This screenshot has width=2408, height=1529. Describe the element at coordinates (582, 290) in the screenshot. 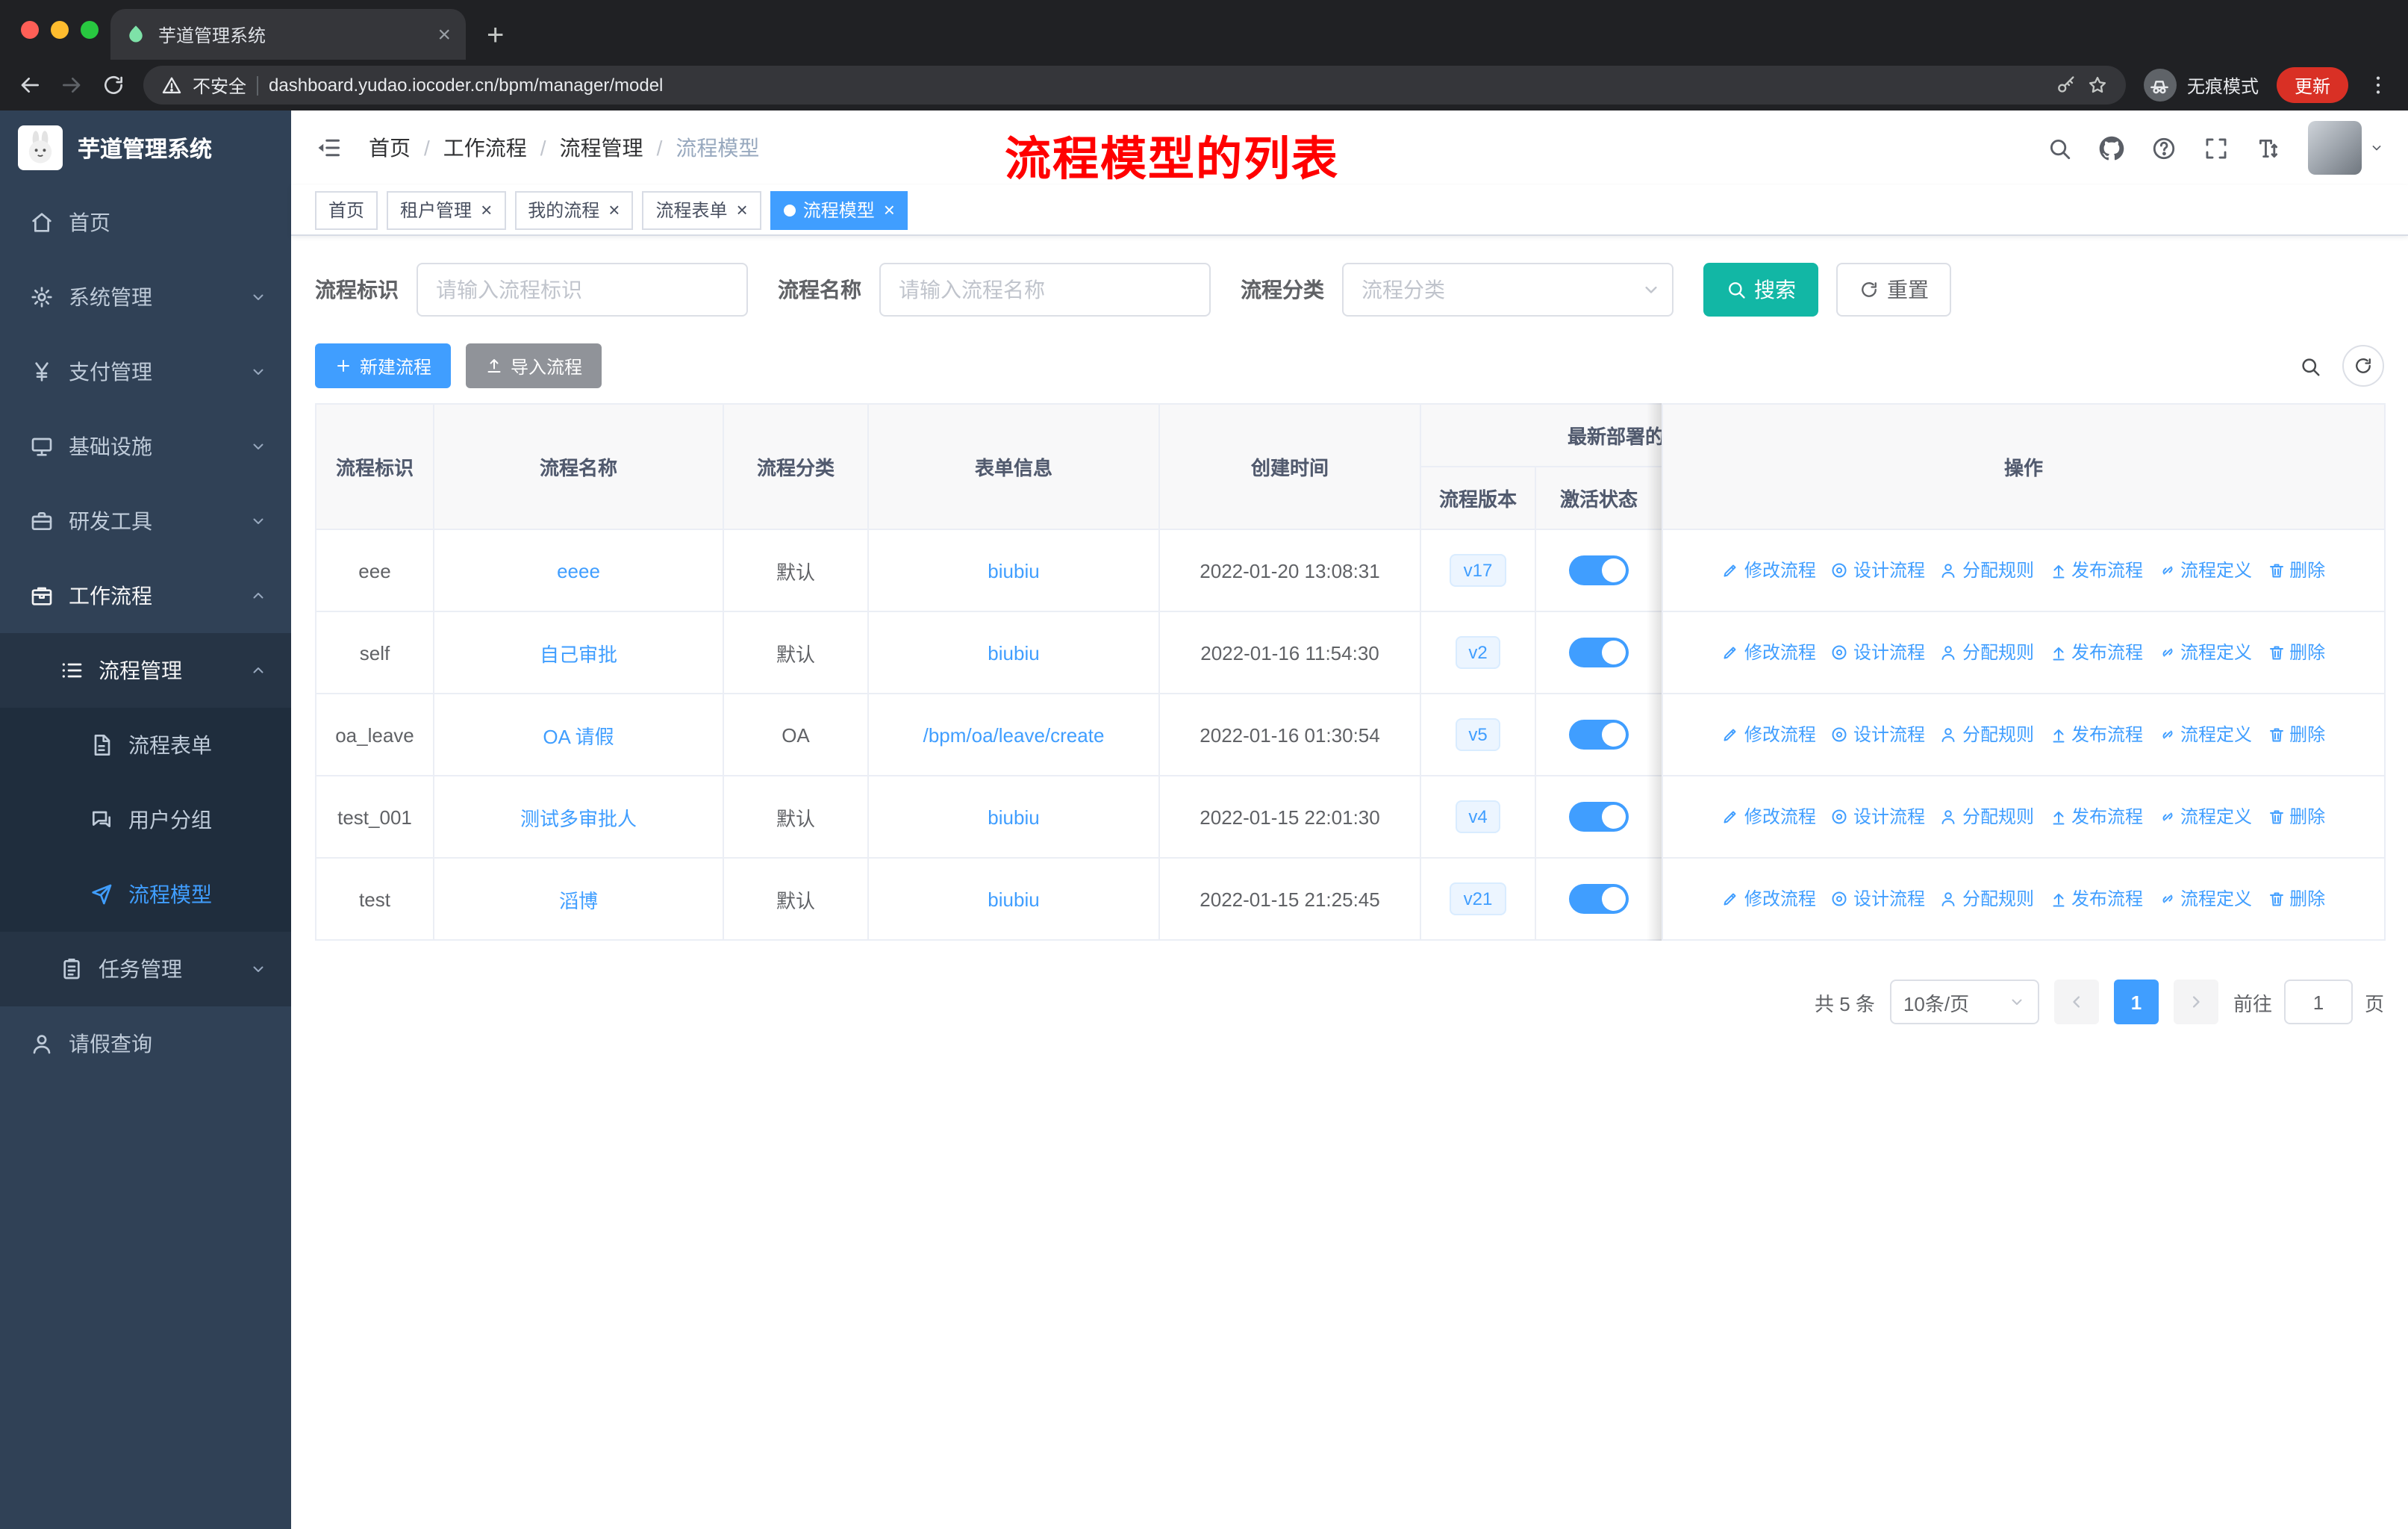

I see `process-id-input` at that location.